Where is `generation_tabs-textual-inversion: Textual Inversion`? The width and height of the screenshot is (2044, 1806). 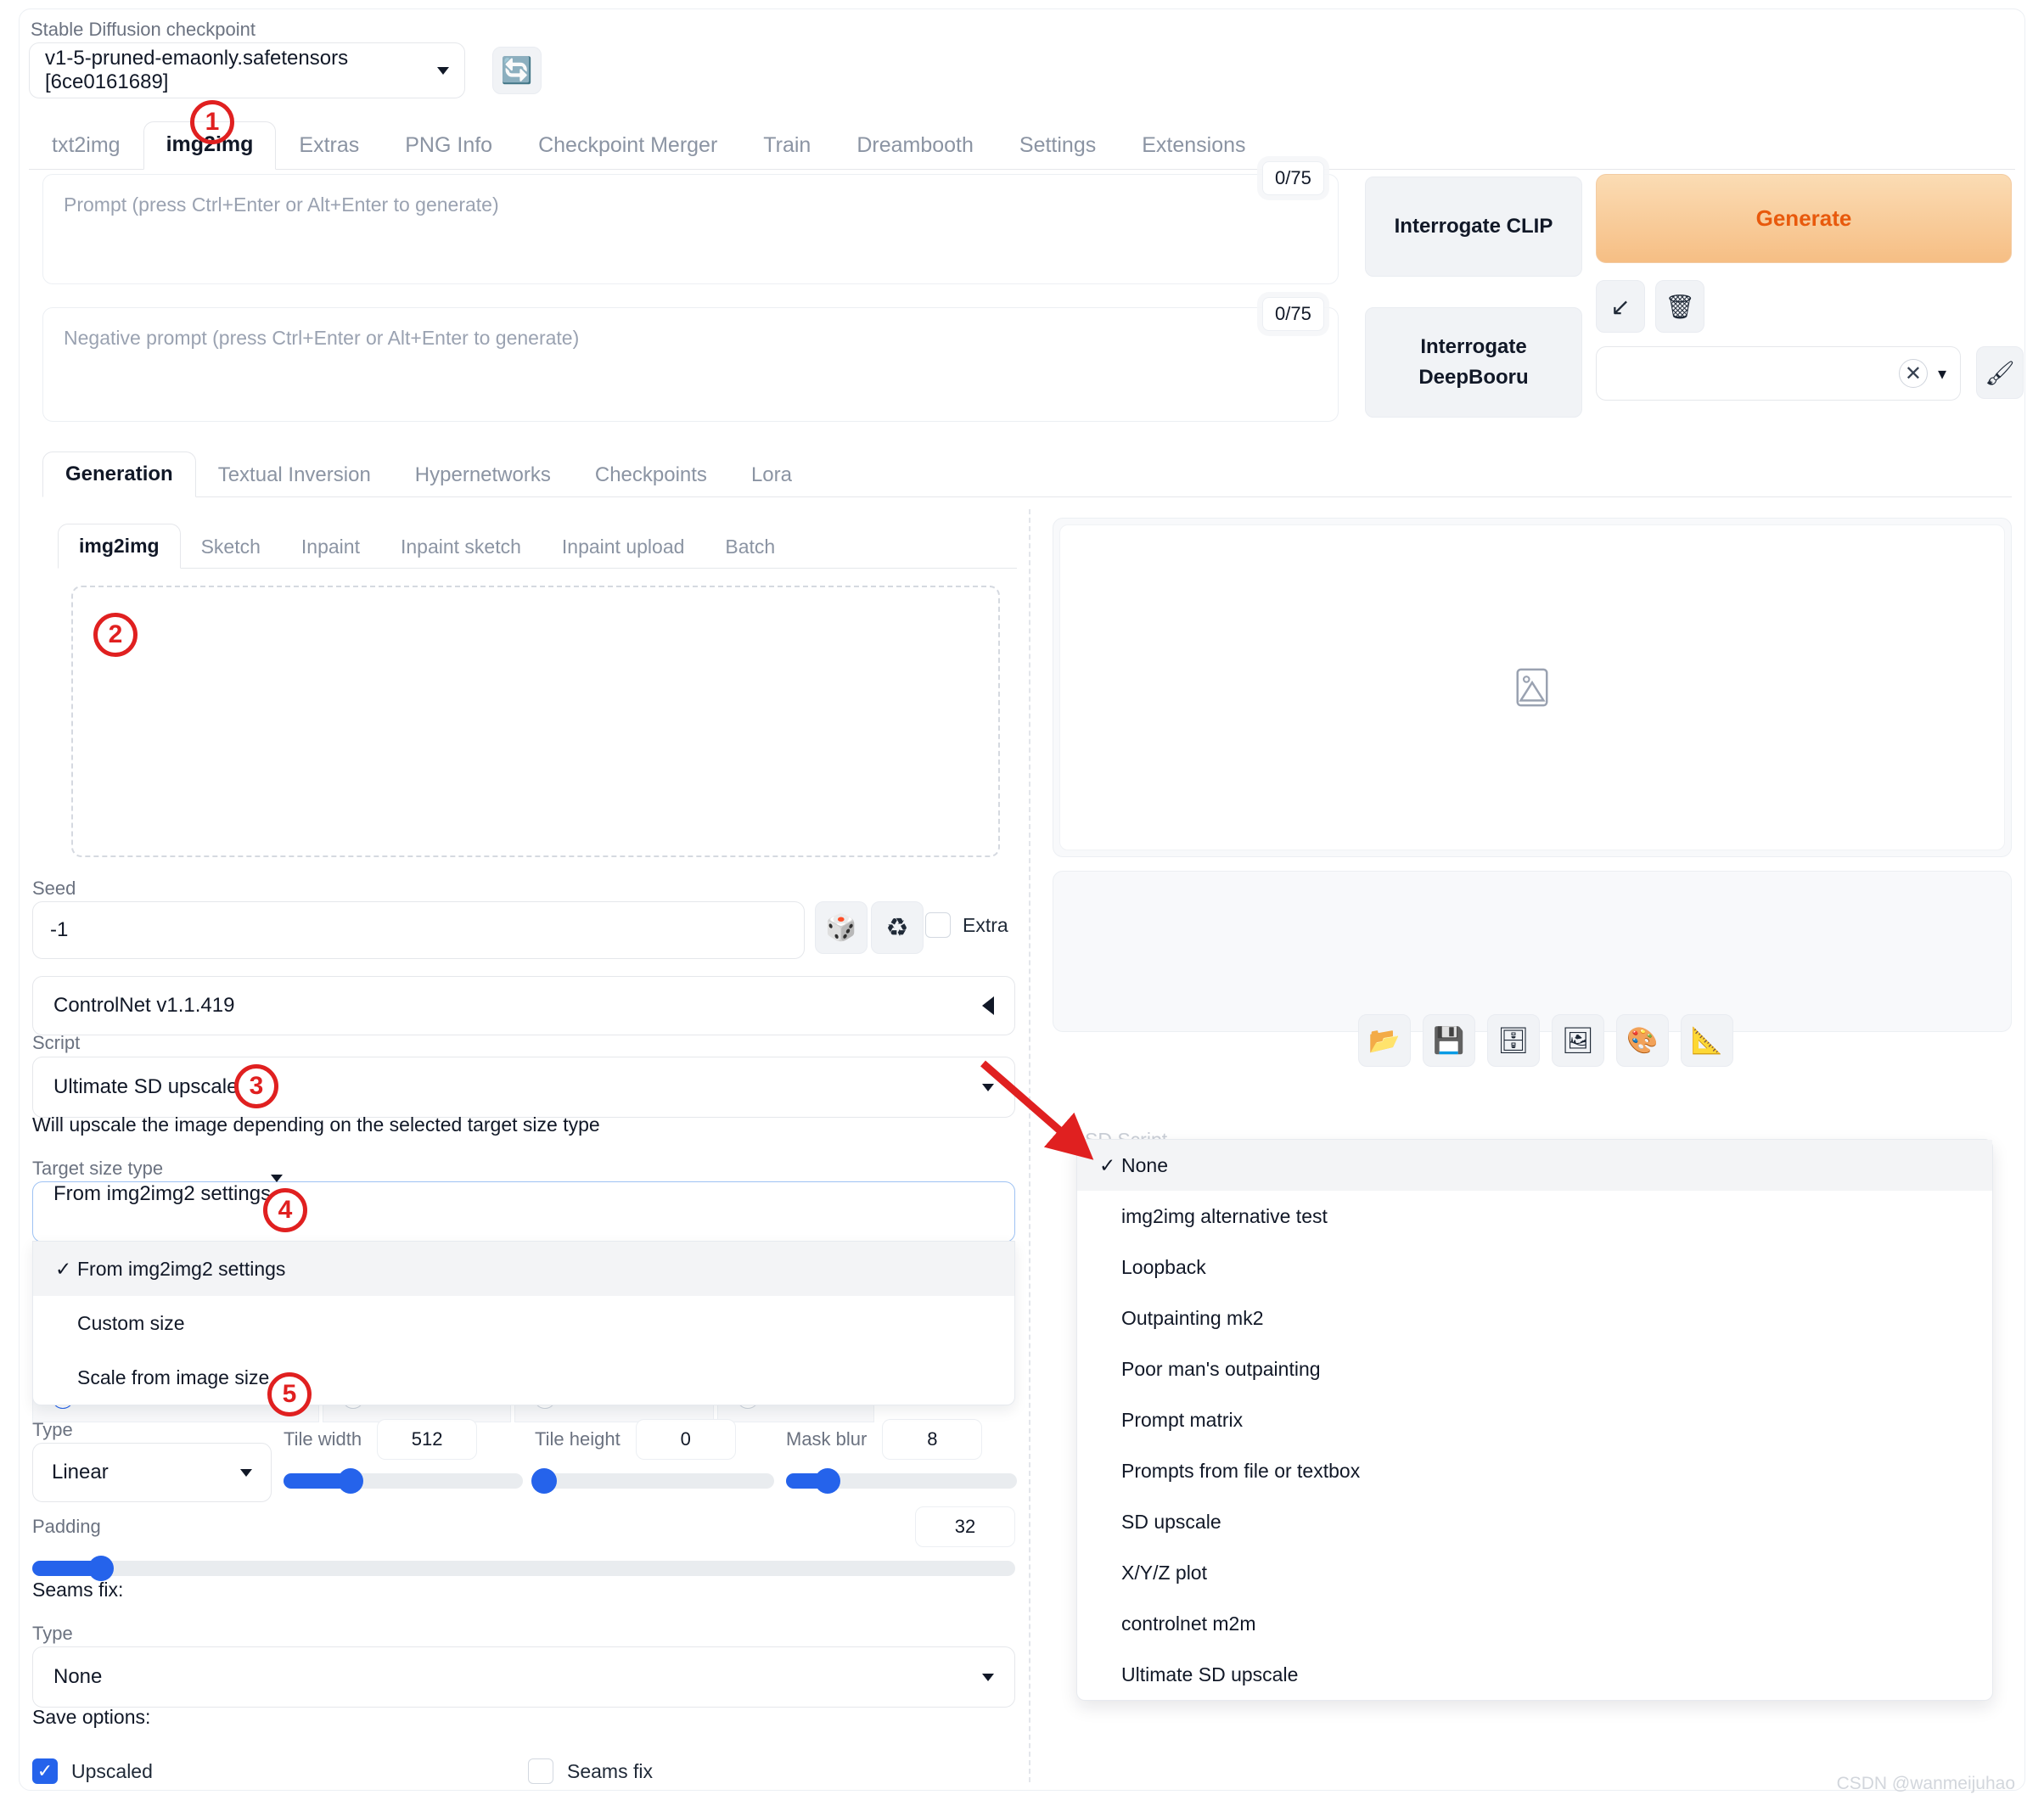 generation_tabs-textual-inversion: Textual Inversion is located at coordinates (294, 475).